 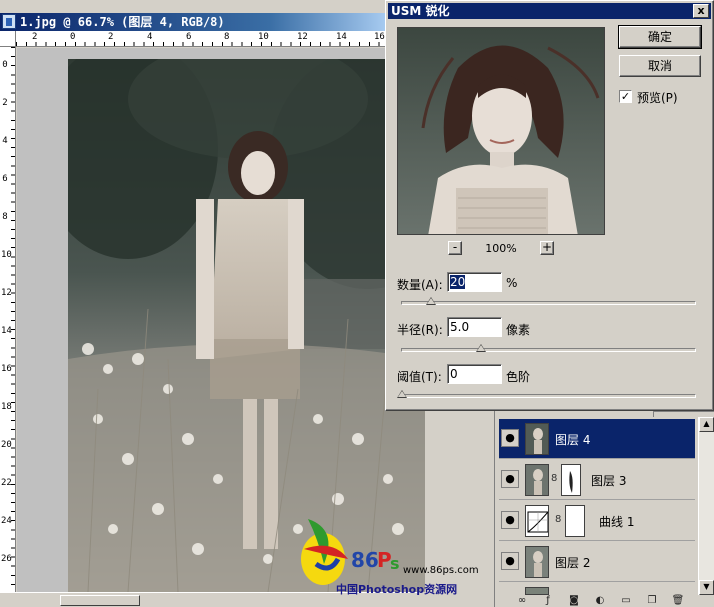 What do you see at coordinates (652, 601) in the screenshot?
I see `new-layer-icon: ❐` at bounding box center [652, 601].